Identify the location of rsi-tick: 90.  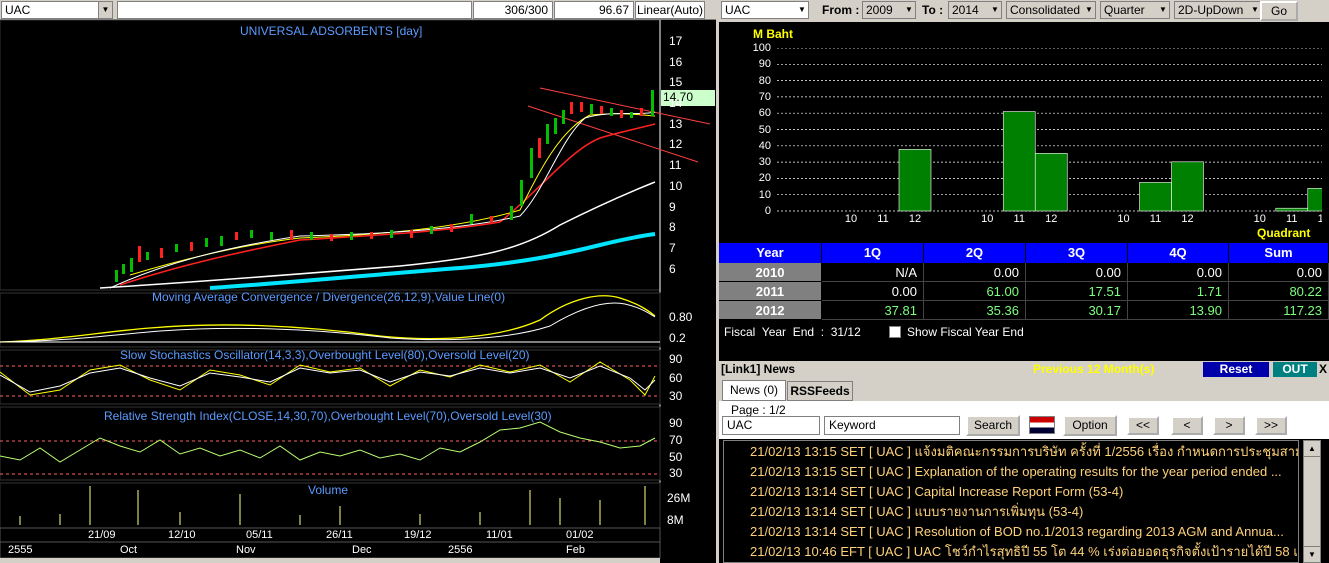
(676, 423).